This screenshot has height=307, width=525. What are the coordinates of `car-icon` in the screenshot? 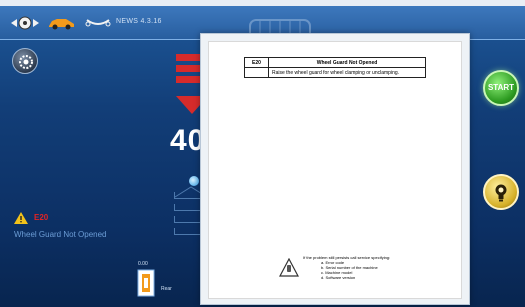 It's located at (61, 23).